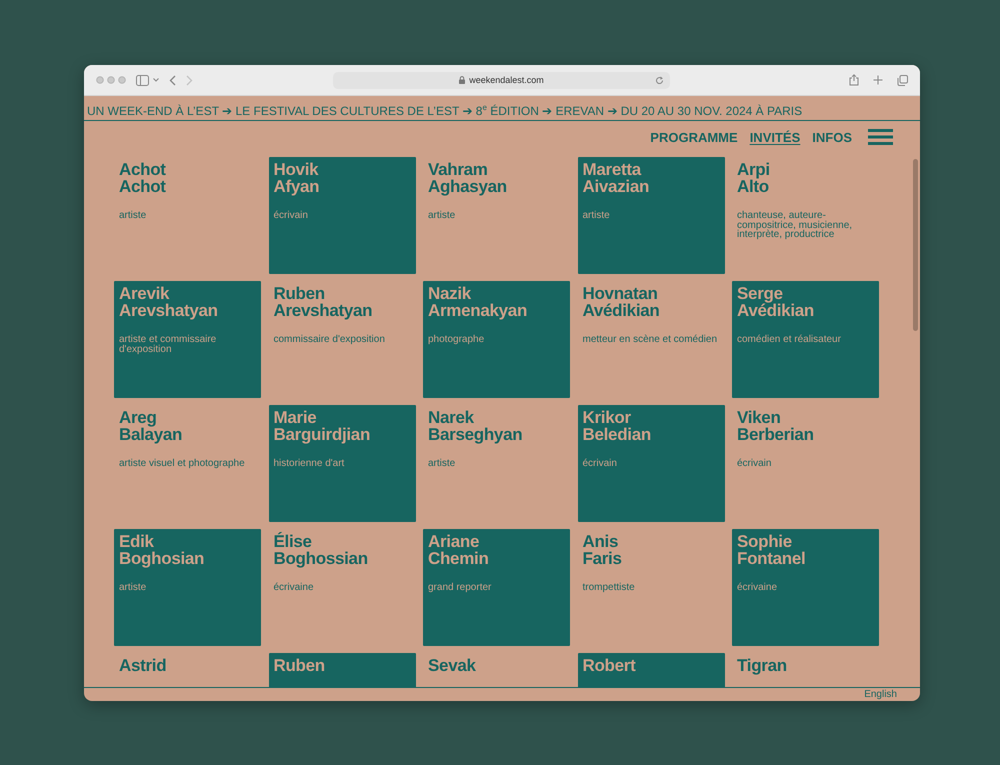 The image size is (1000, 765). I want to click on guest-card: Sevak, so click(496, 670).